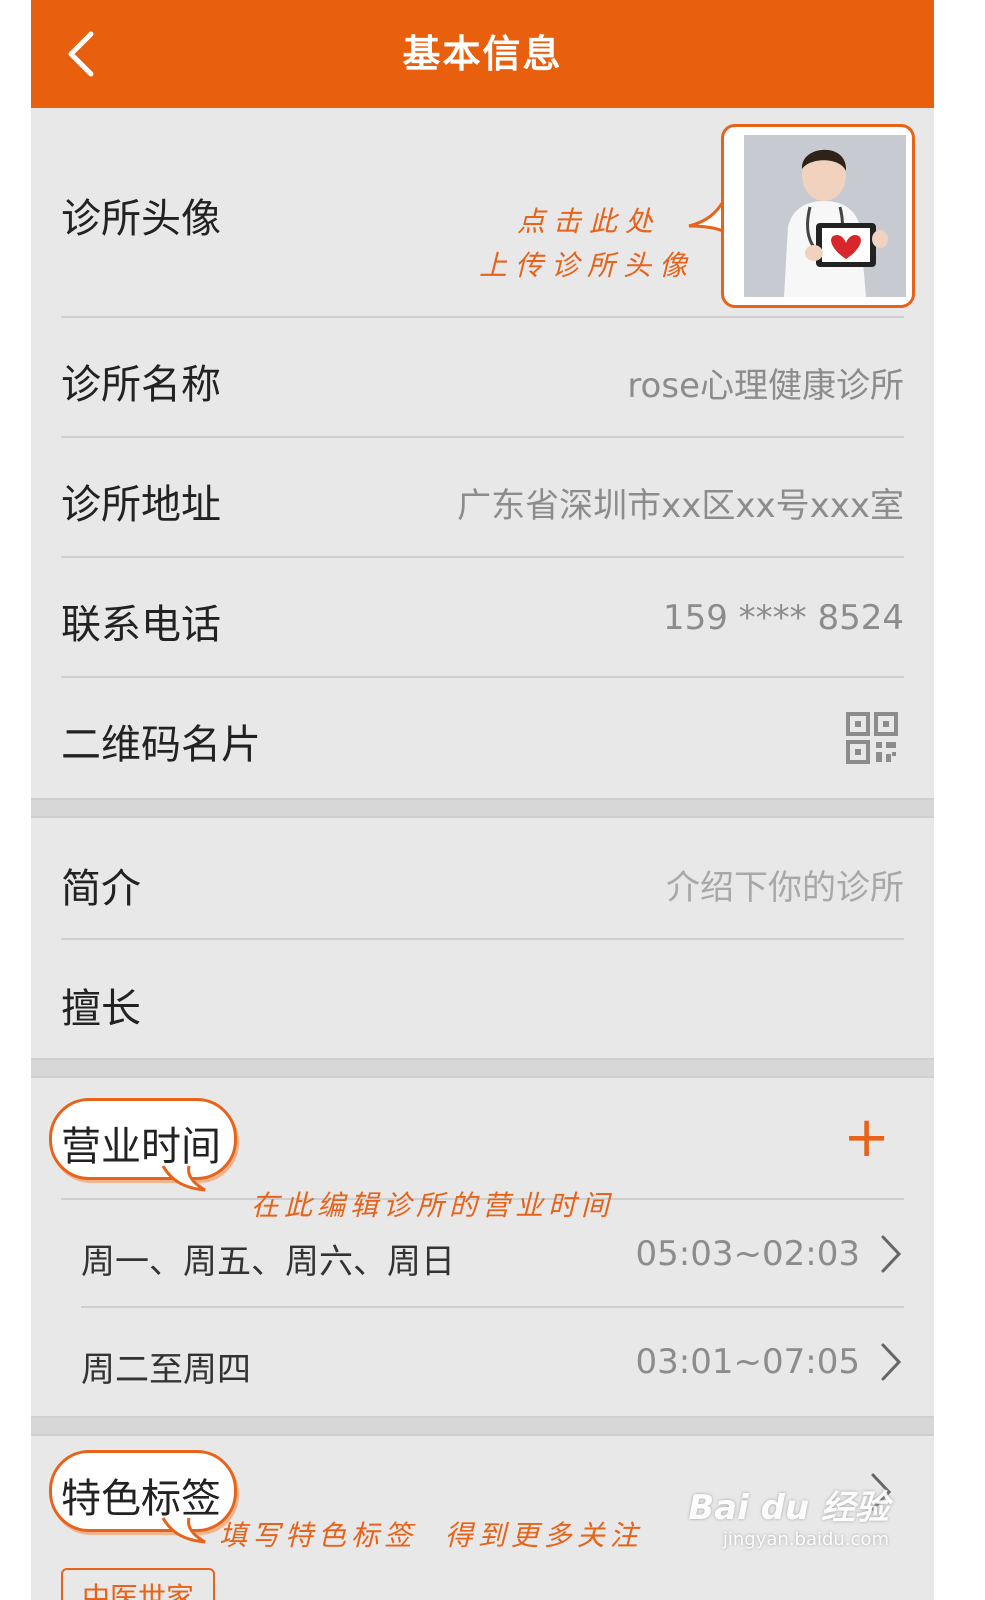 This screenshot has width=985, height=1600. I want to click on business-hours-header: 营业时间 +, so click(482, 1138).